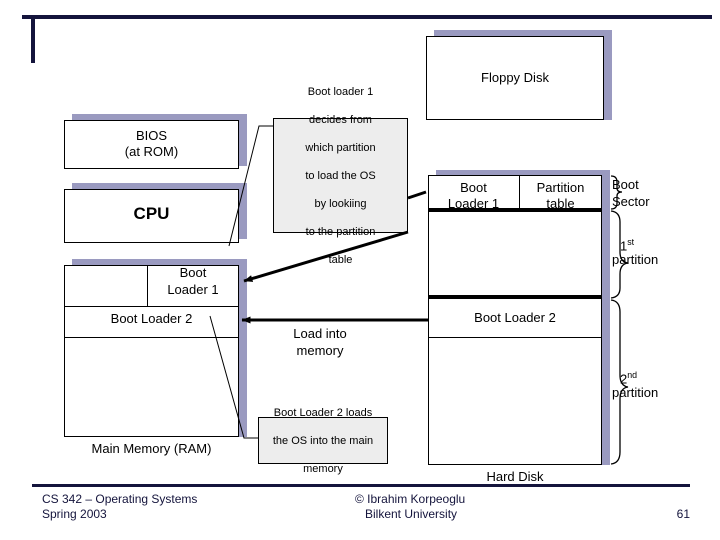  What do you see at coordinates (635, 392) in the screenshot?
I see `brace-label-second-partition-line2: partition` at bounding box center [635, 392].